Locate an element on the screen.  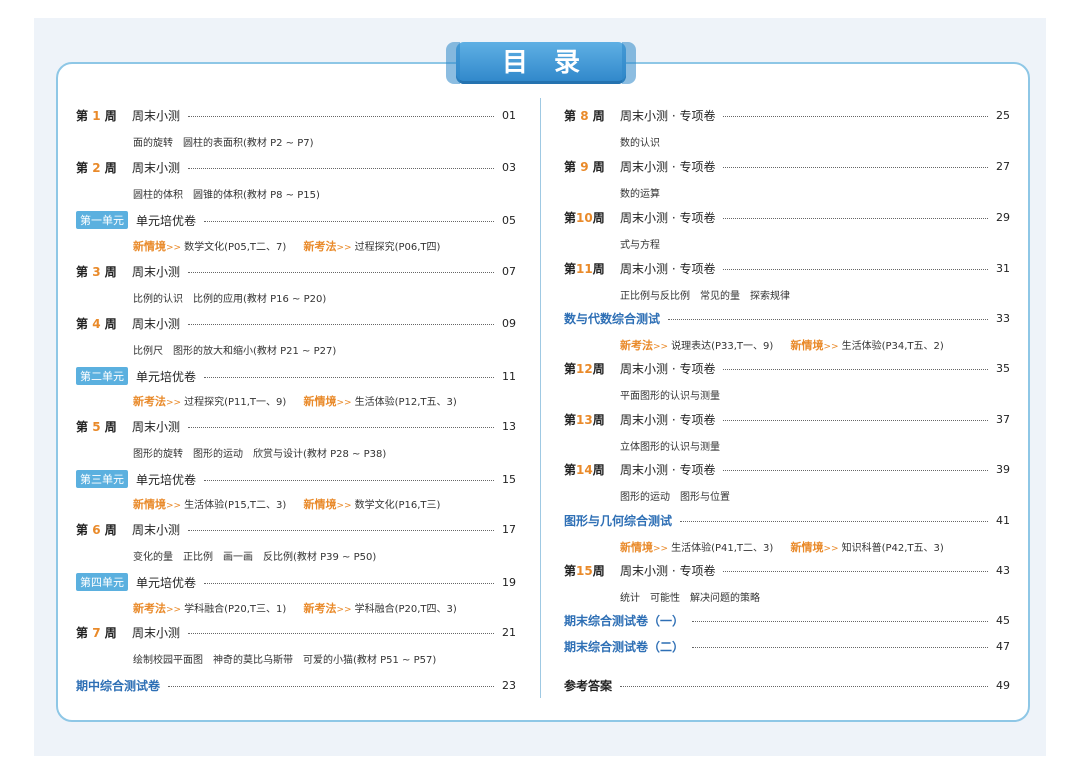
week-label: 第14周 is located at coordinates (584, 469).